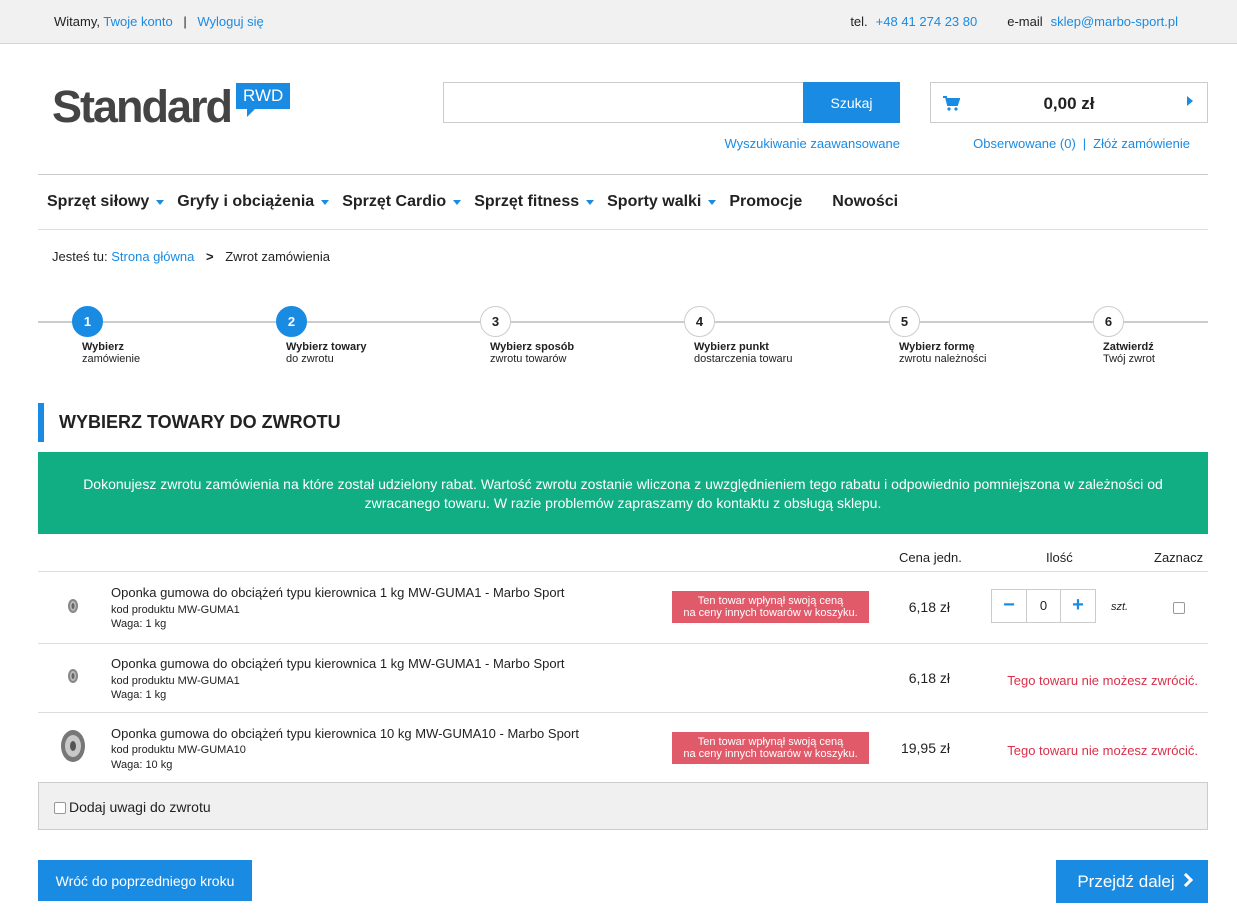  I want to click on greeting-text: Witamy,, so click(77, 21).